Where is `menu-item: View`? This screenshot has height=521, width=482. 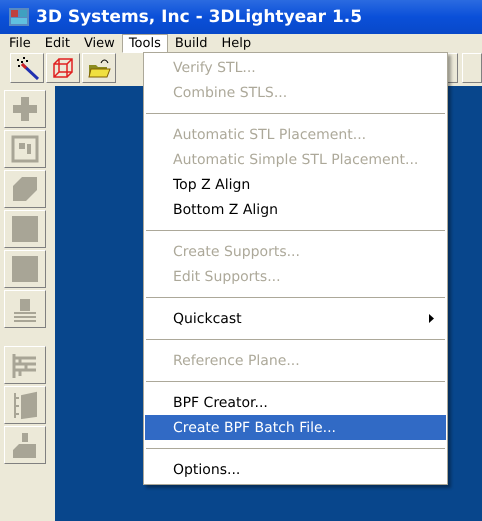 menu-item: View is located at coordinates (99, 43).